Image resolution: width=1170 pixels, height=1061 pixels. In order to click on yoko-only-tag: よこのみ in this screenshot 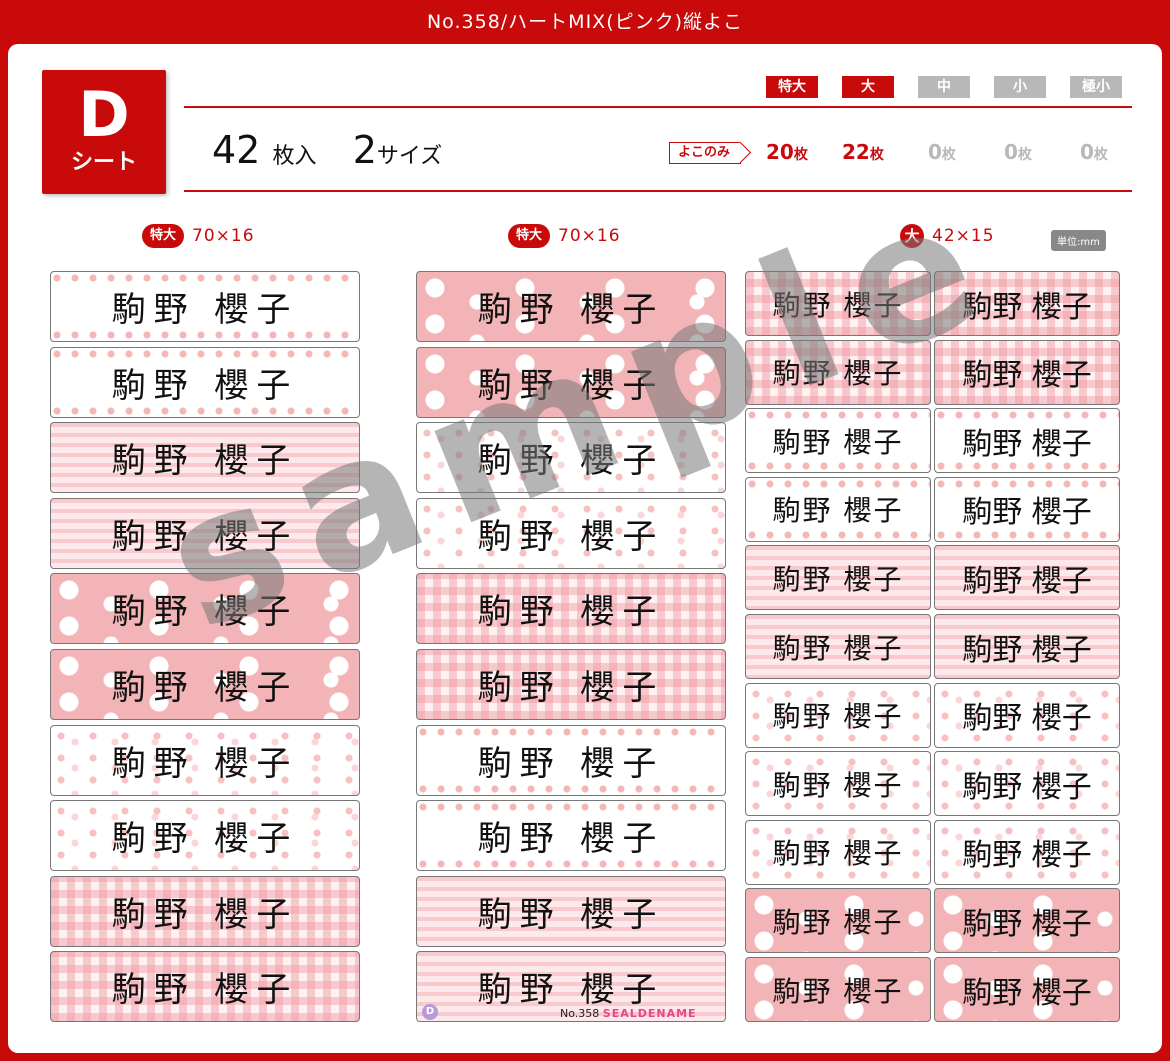, I will do `click(705, 153)`.